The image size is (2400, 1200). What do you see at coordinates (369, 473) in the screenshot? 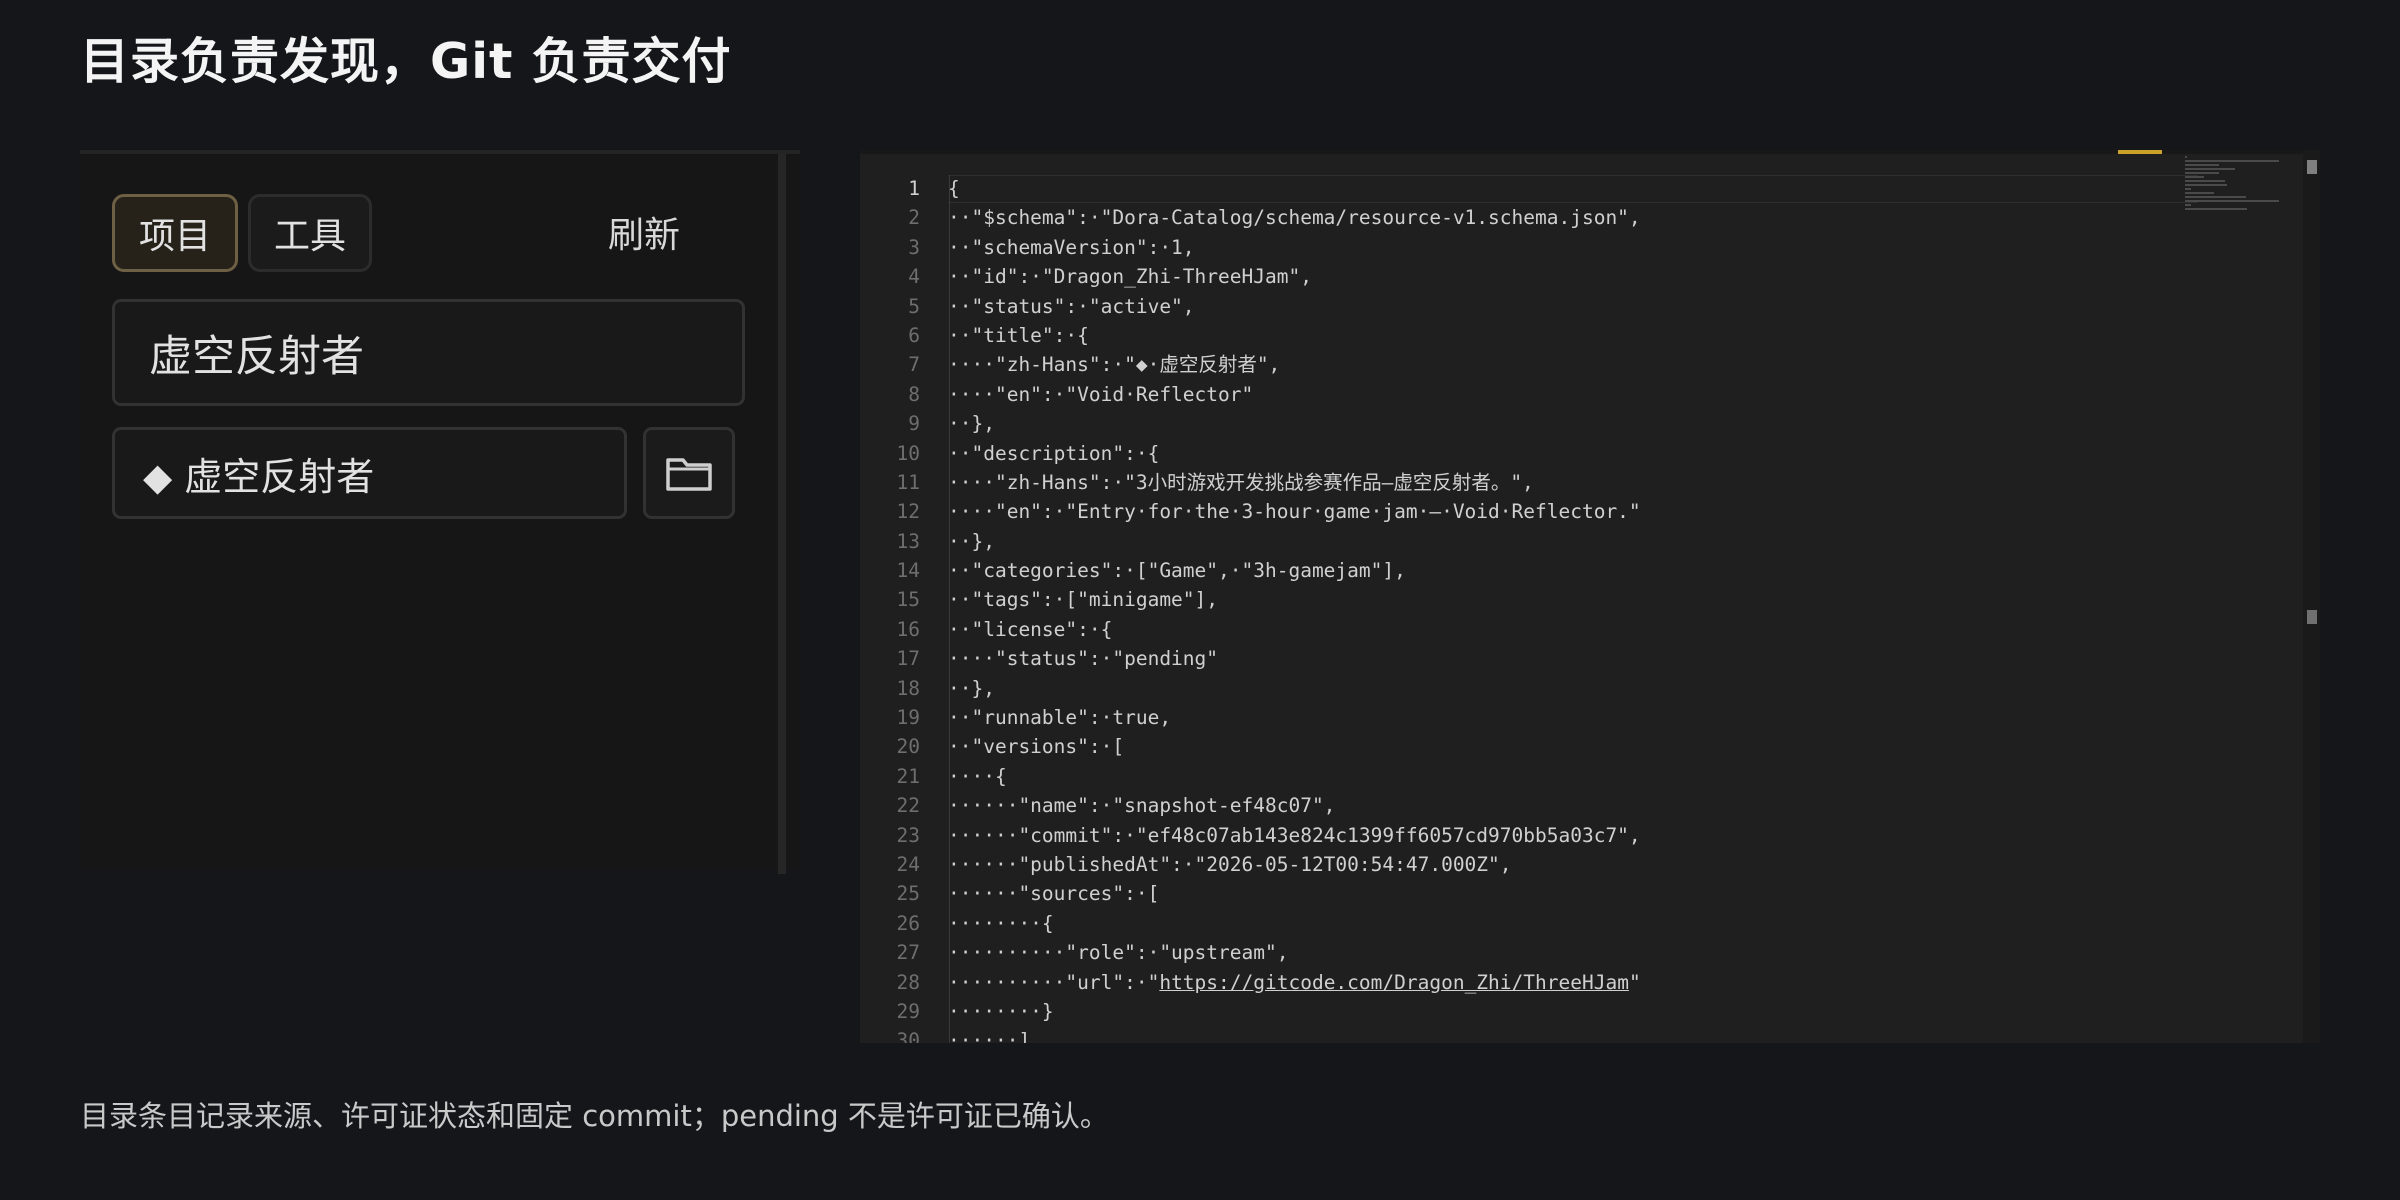
I see `display-name-input: ◆ 虚空反射者` at bounding box center [369, 473].